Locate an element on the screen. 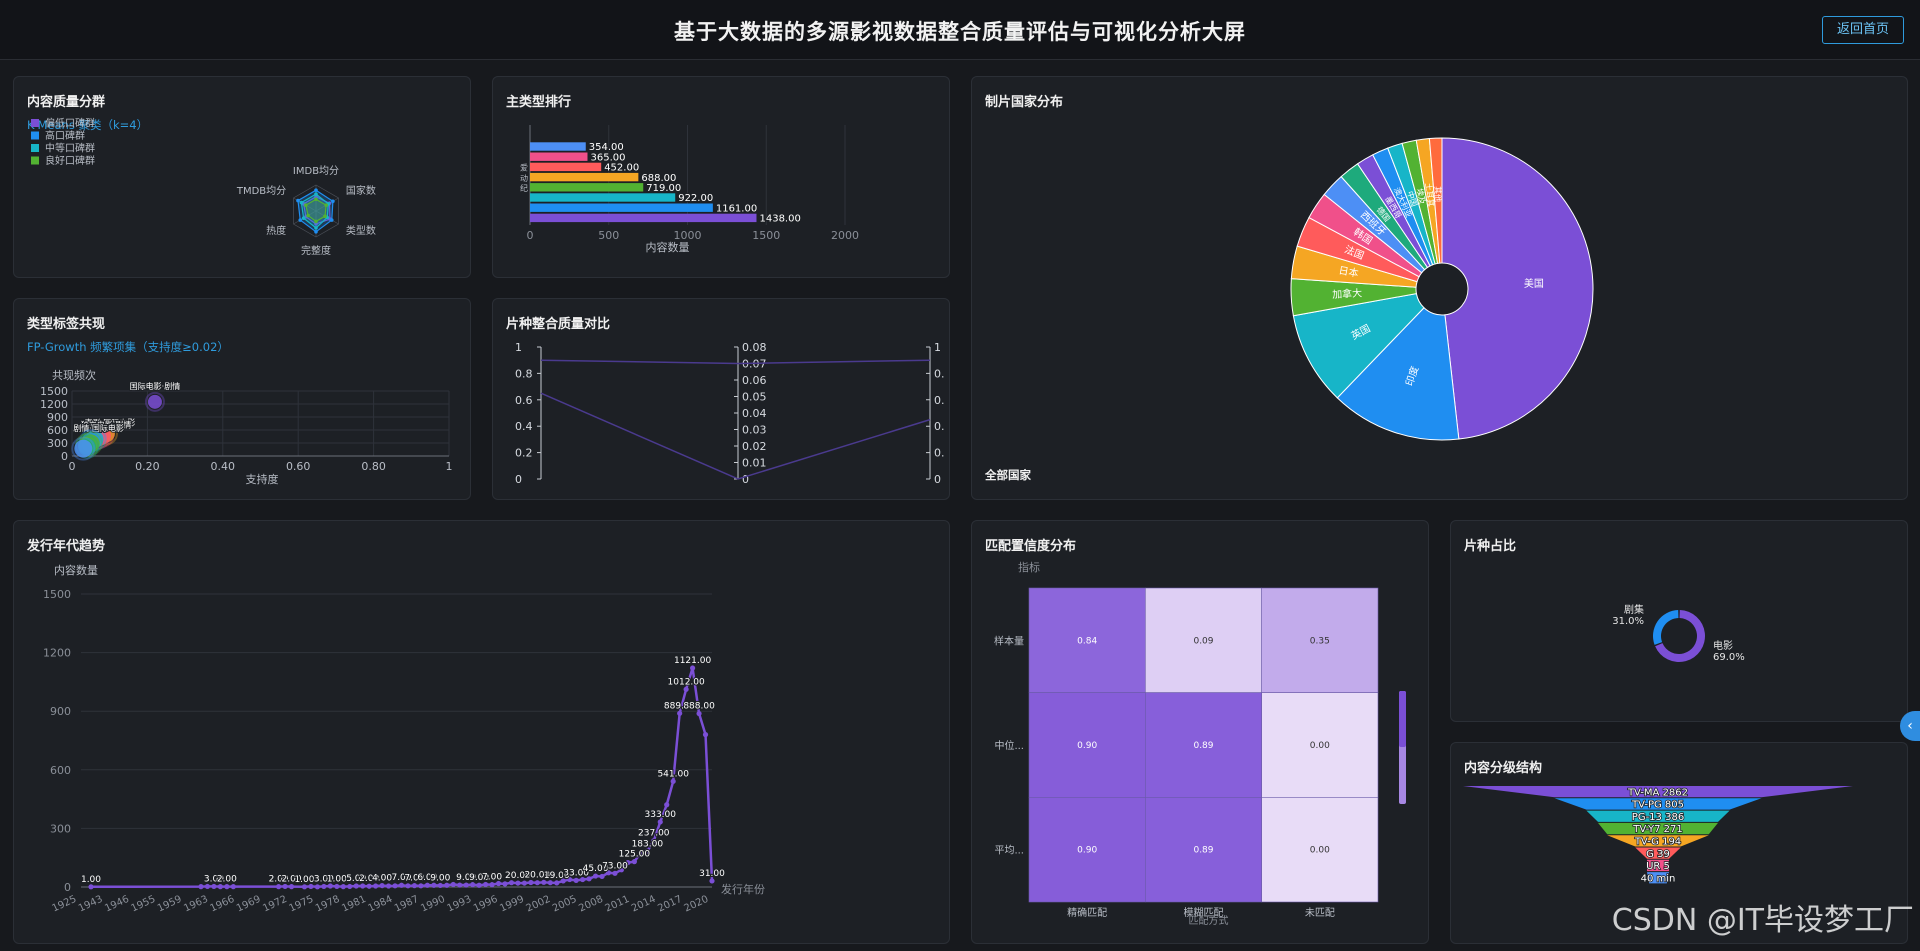 This screenshot has height=951, width=1920. point-value-label: 1121.00 is located at coordinates (692, 661).